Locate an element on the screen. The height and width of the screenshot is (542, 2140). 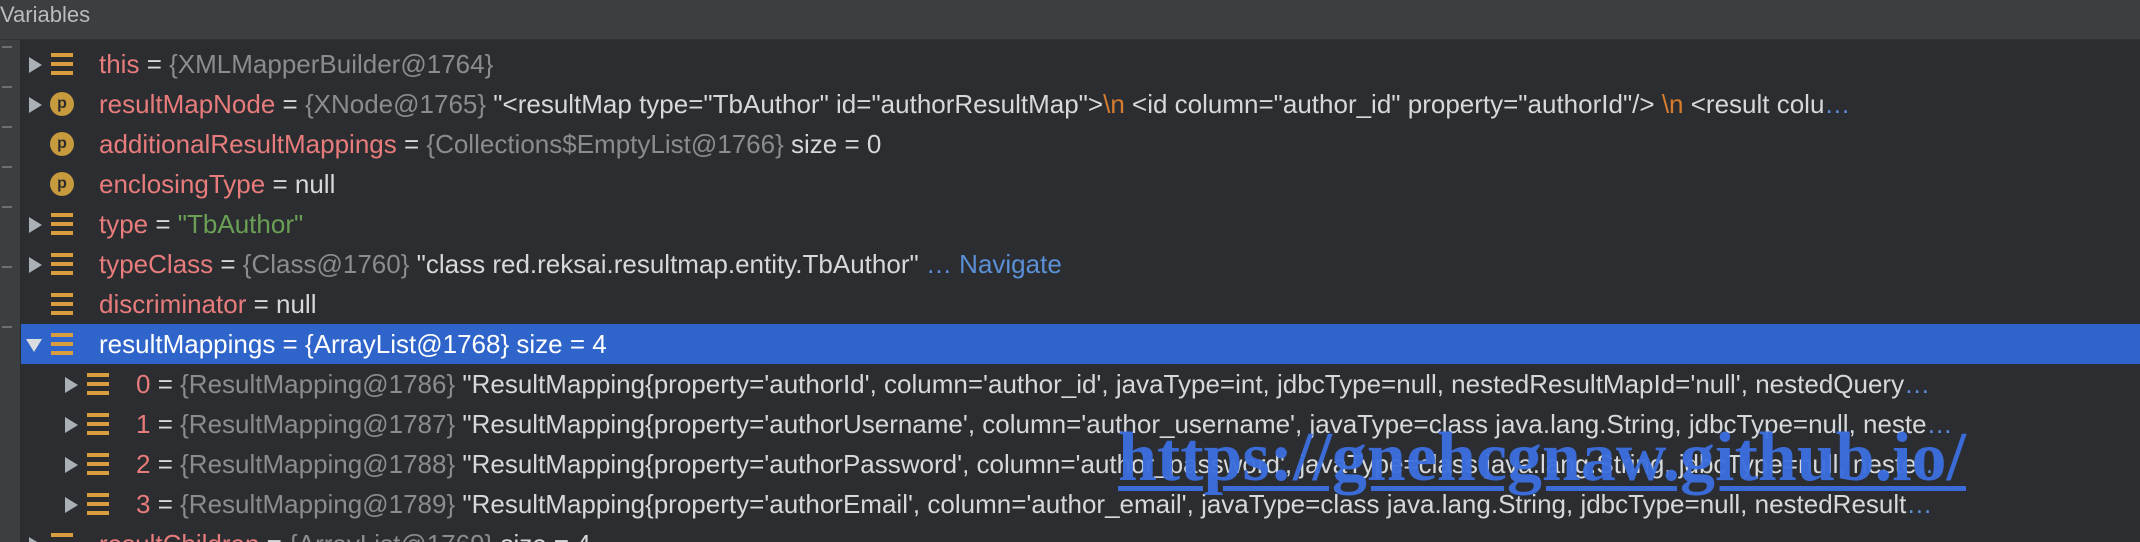
object-reference: {Collections$EmptyList@1766} is located at coordinates (605, 144).